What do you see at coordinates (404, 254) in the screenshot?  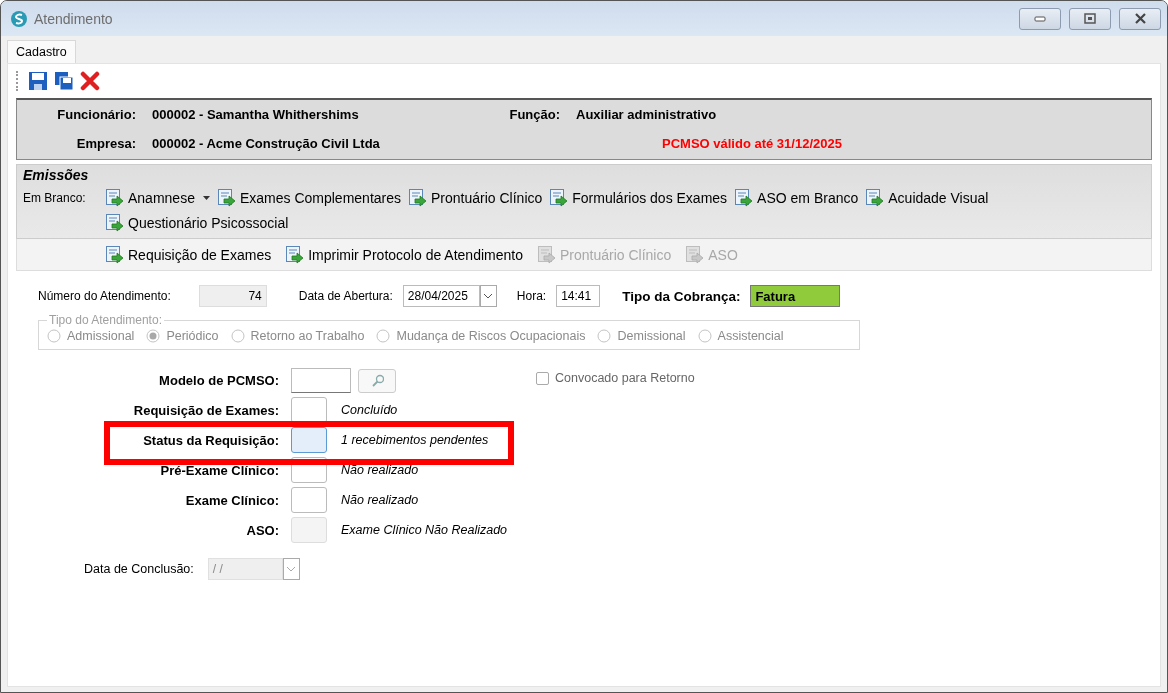 I see `print-button: Imprimir Protocolo de Atendimento` at bounding box center [404, 254].